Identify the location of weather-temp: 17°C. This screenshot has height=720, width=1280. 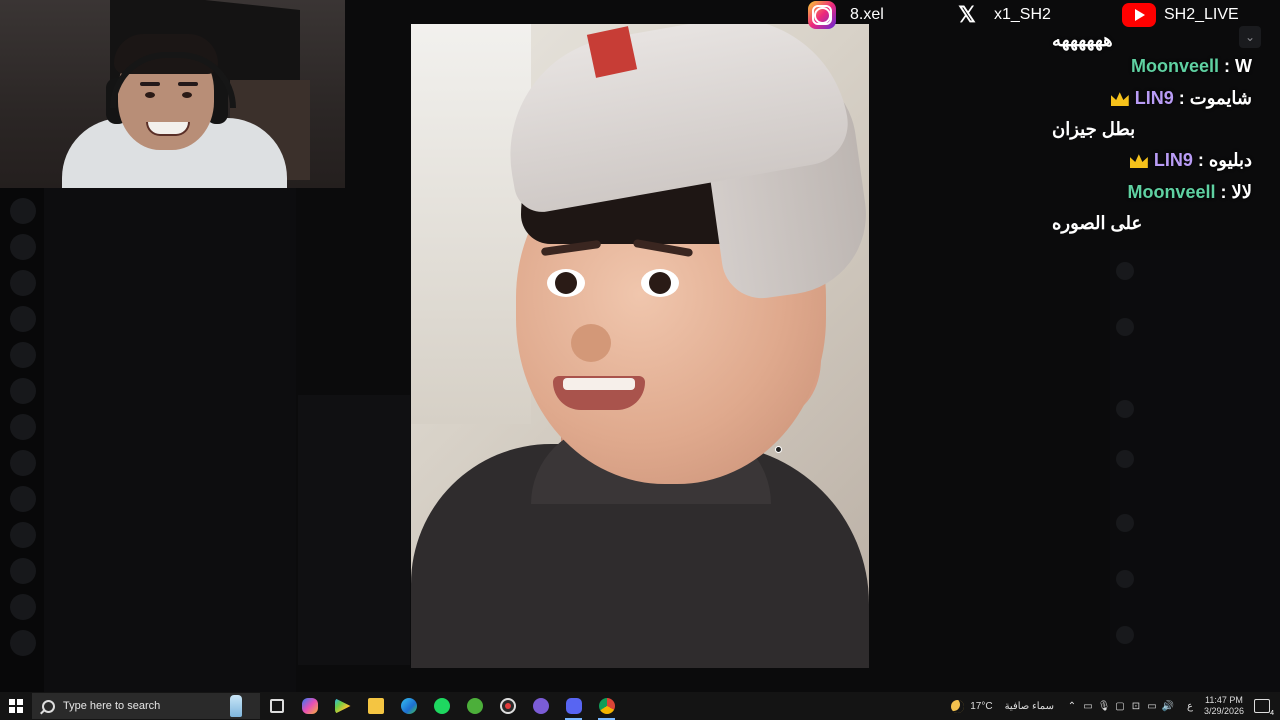
(981, 706).